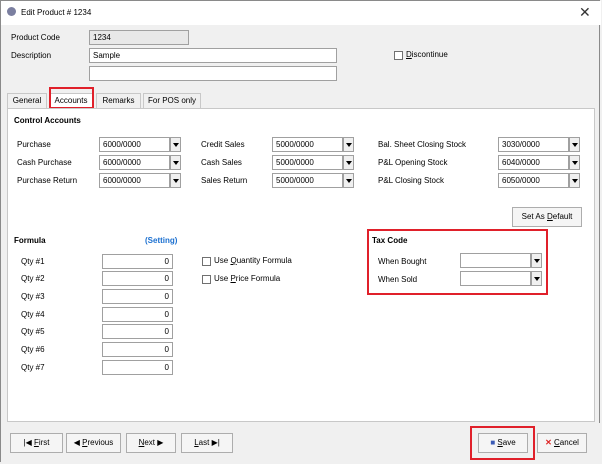  Describe the element at coordinates (398, 55) in the screenshot. I see `discontinue-checkbox` at that location.